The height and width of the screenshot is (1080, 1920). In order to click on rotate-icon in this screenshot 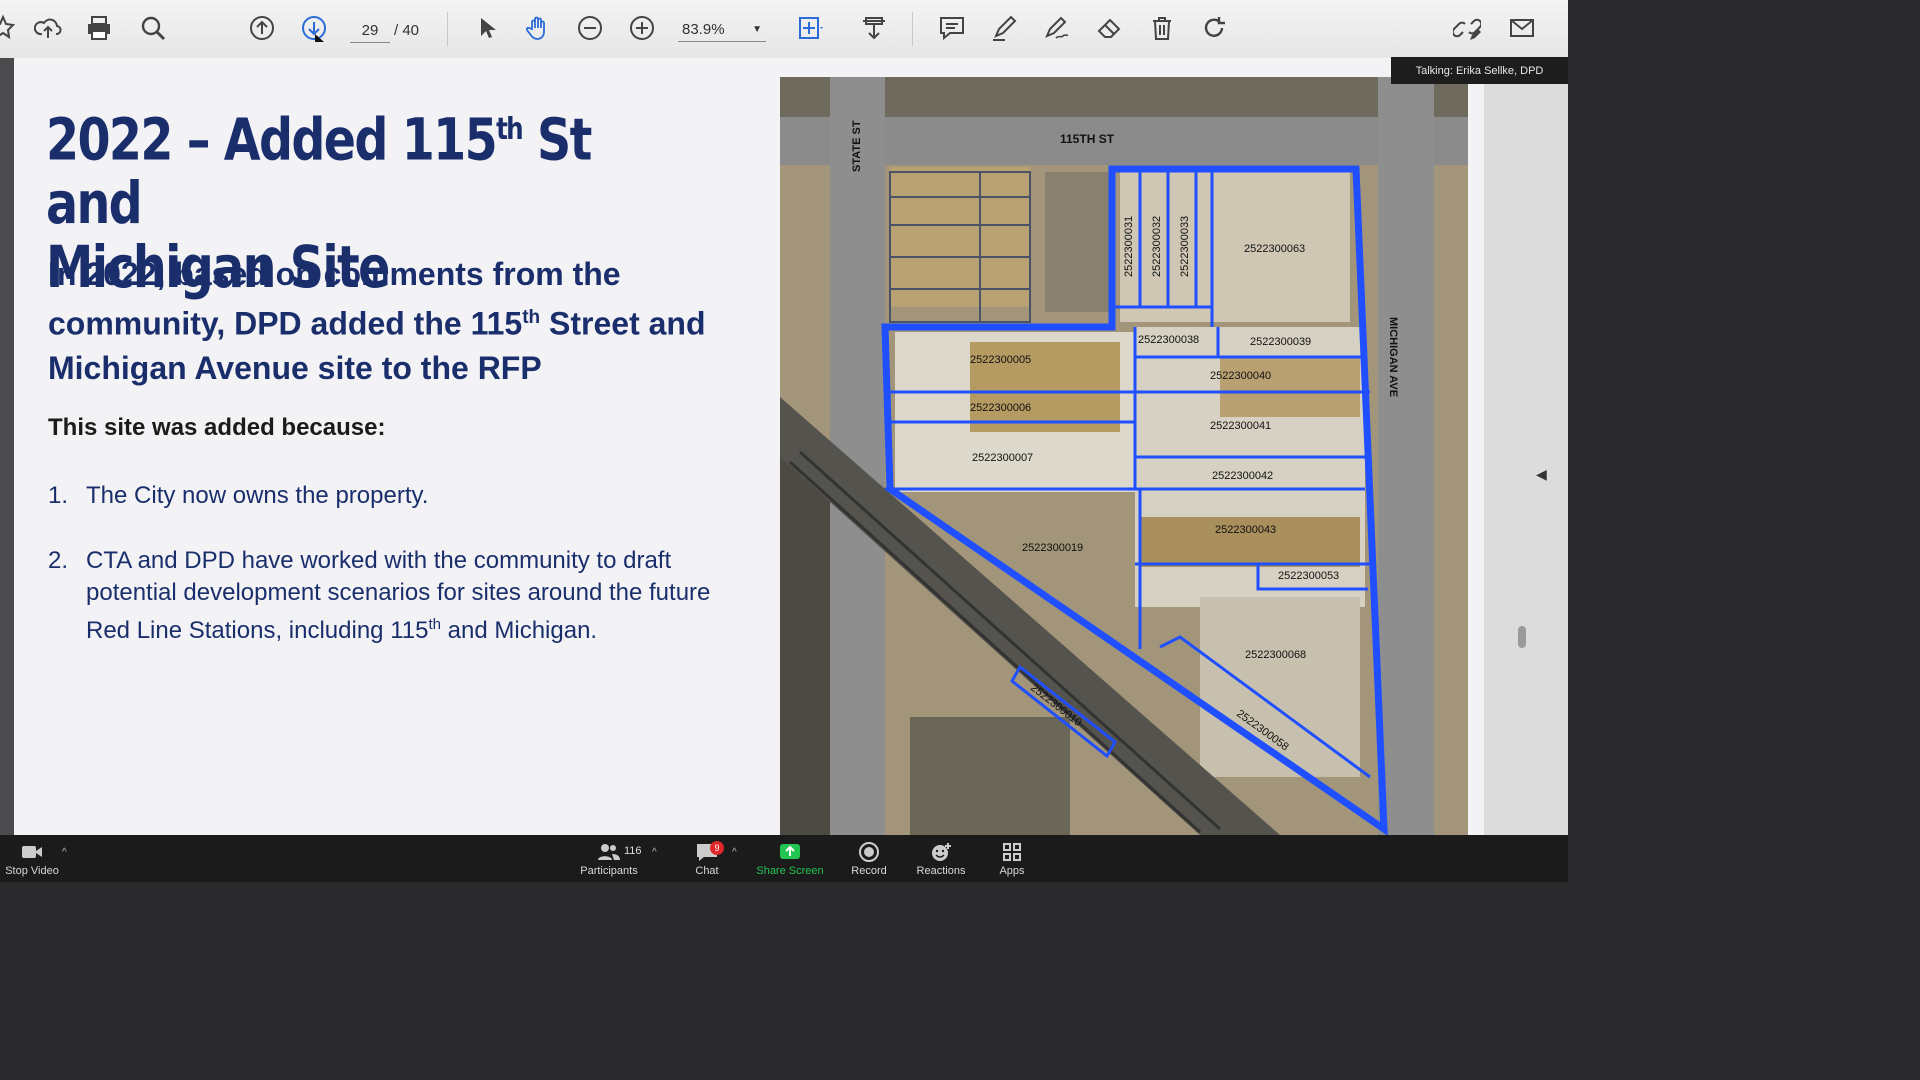, I will do `click(1214, 28)`.